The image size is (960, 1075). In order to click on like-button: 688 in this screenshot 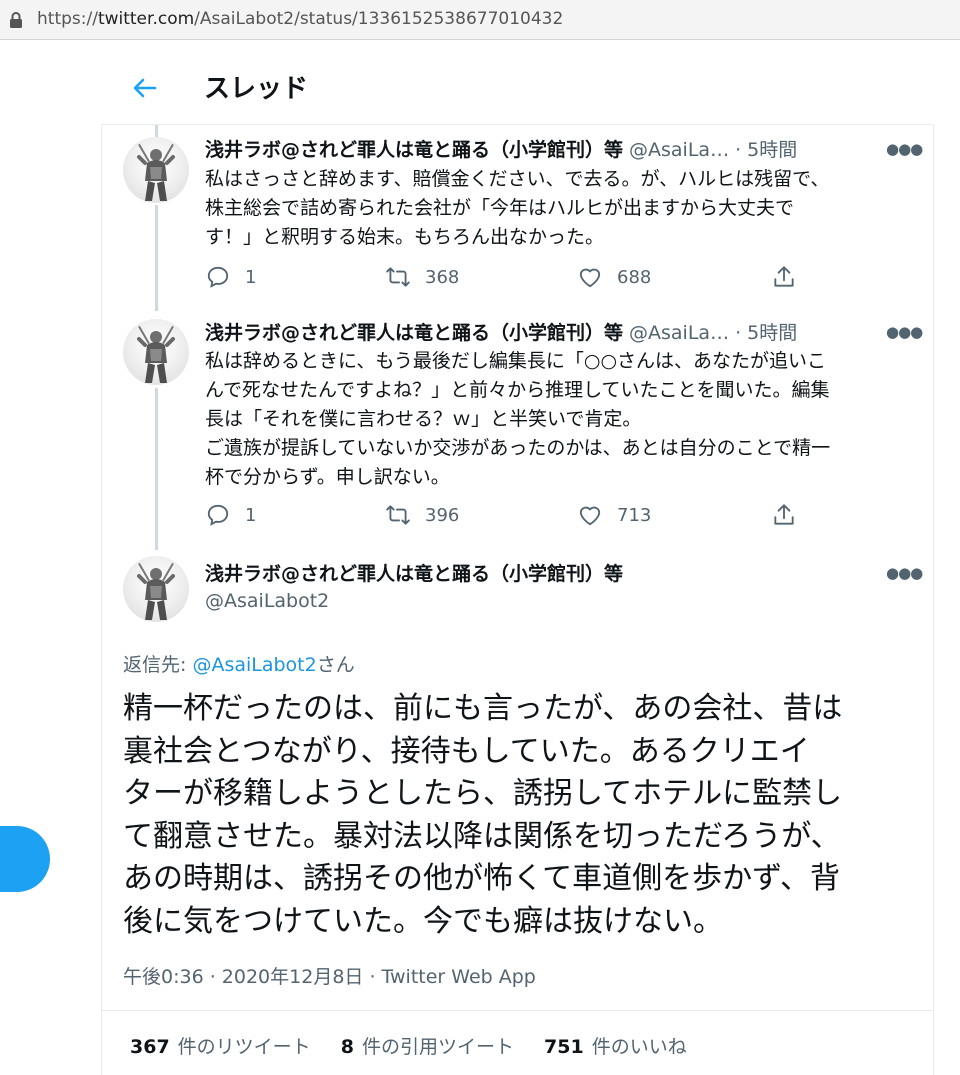, I will do `click(614, 277)`.